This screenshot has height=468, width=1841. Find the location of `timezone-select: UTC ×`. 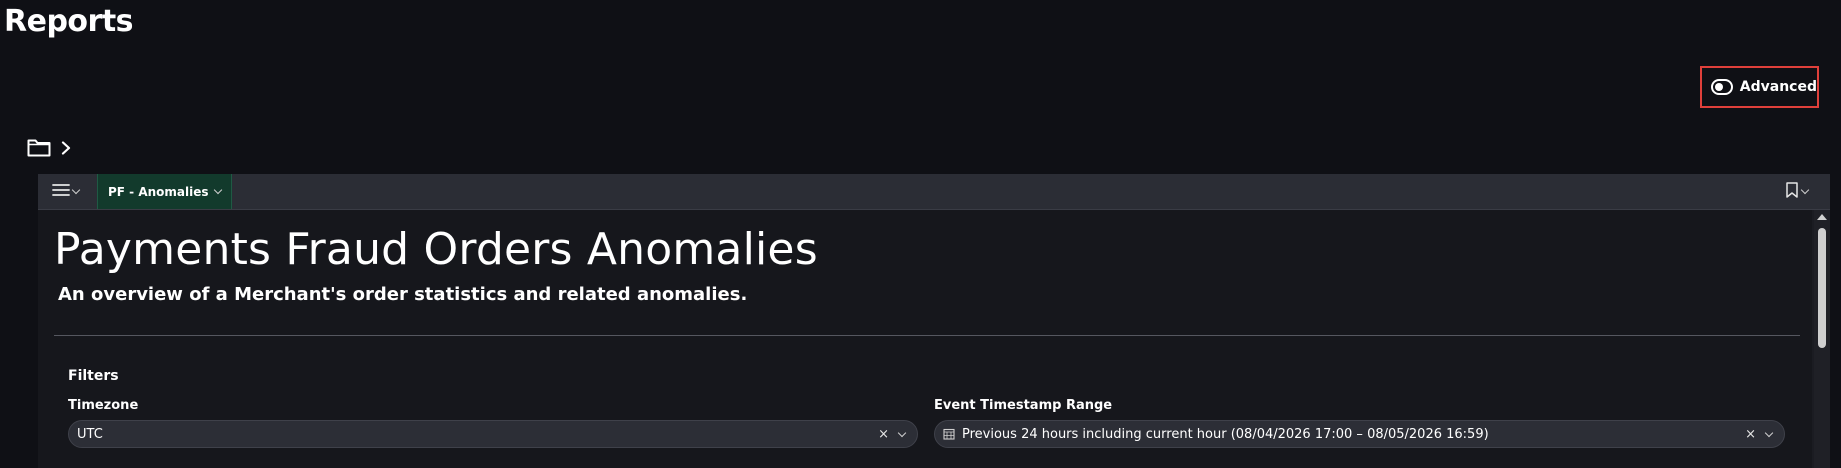

timezone-select: UTC × is located at coordinates (493, 434).